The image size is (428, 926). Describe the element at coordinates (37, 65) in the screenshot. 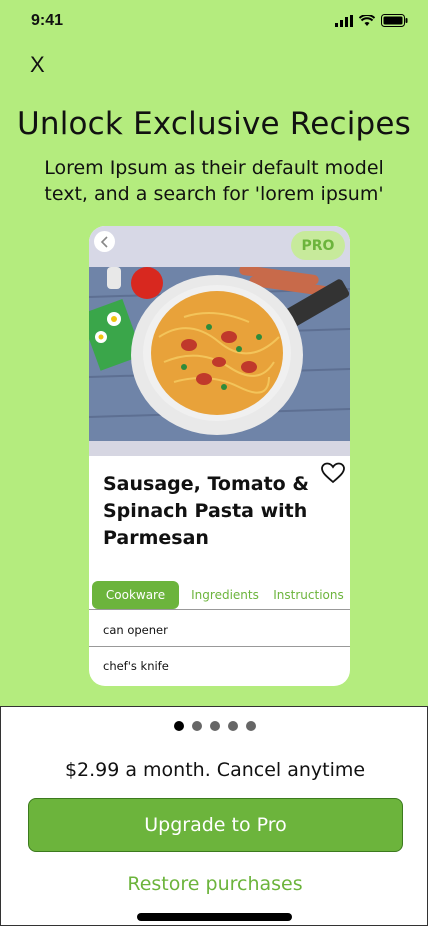

I see `close-button: X` at that location.